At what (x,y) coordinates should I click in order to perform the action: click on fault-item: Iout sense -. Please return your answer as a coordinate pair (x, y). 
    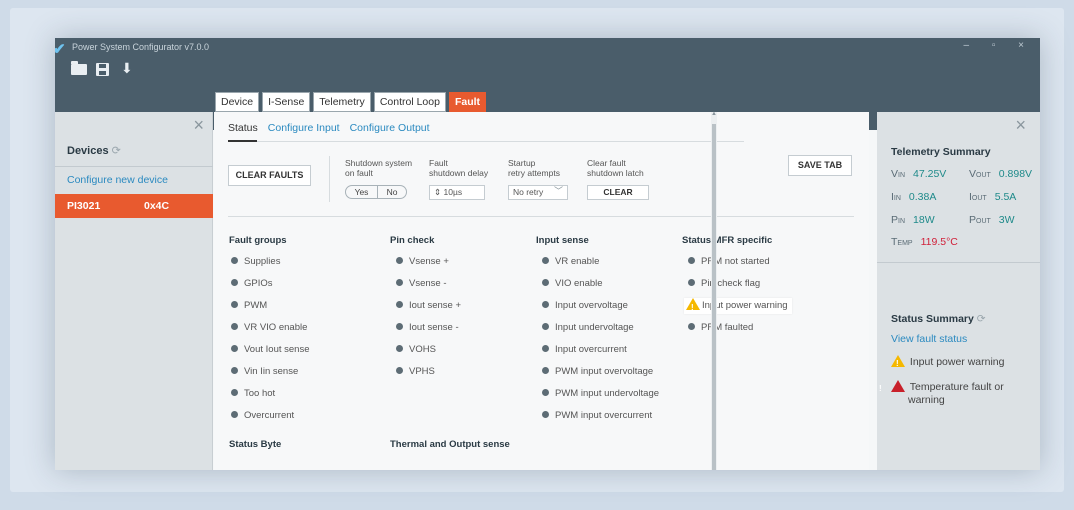
    Looking at the image, I should click on (427, 328).